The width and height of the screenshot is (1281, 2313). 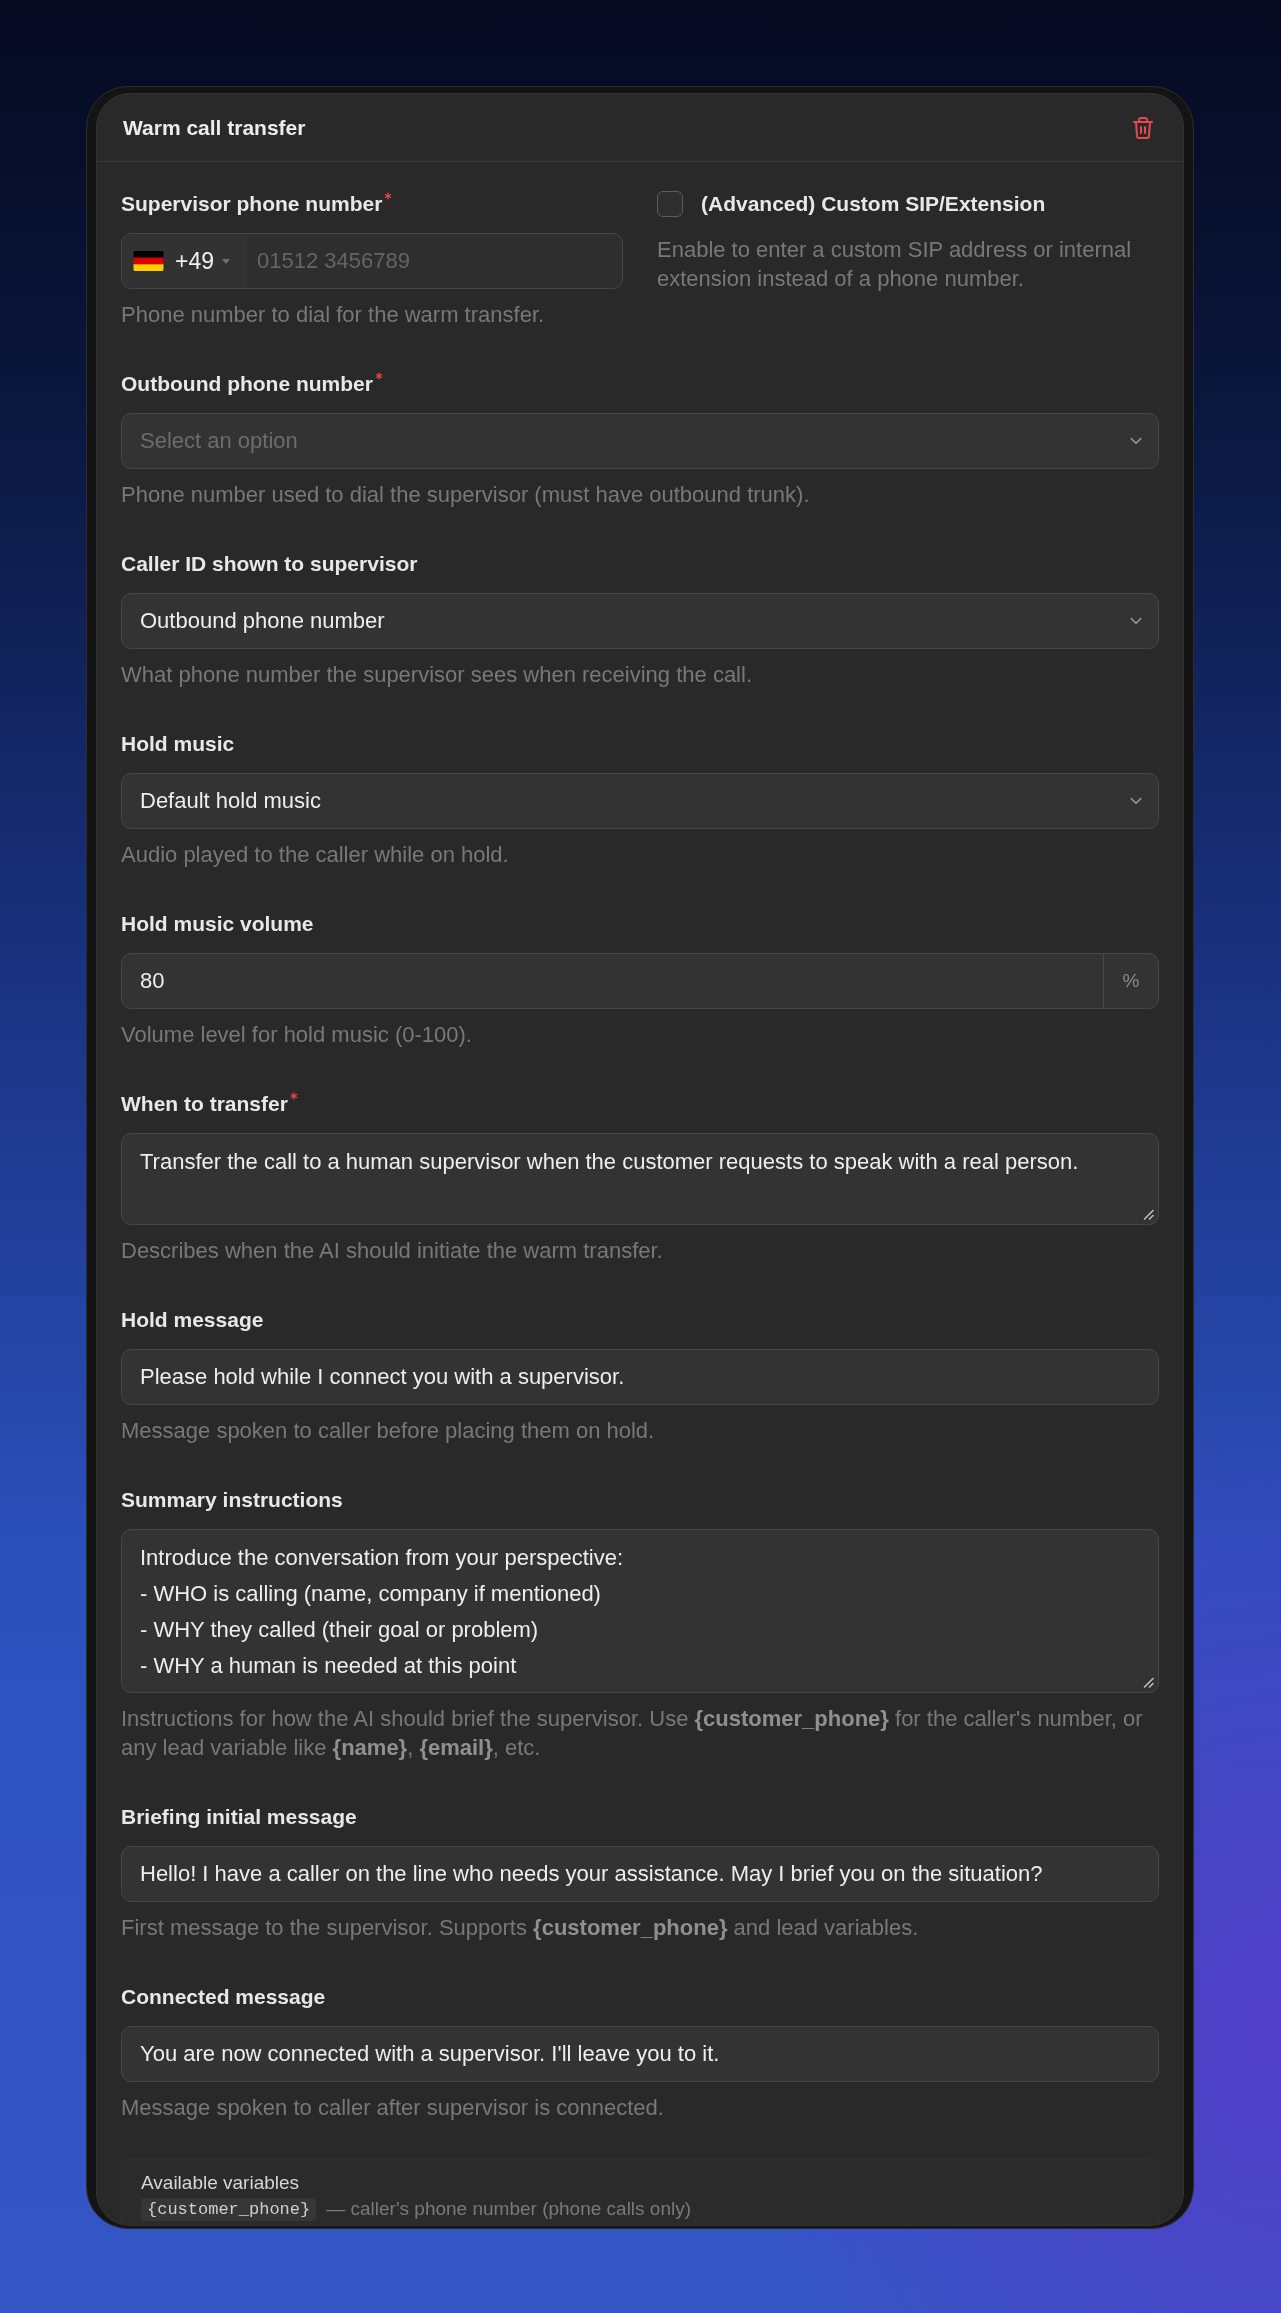 What do you see at coordinates (229, 2209) in the screenshot?
I see `variable-code: {customer_phone}` at bounding box center [229, 2209].